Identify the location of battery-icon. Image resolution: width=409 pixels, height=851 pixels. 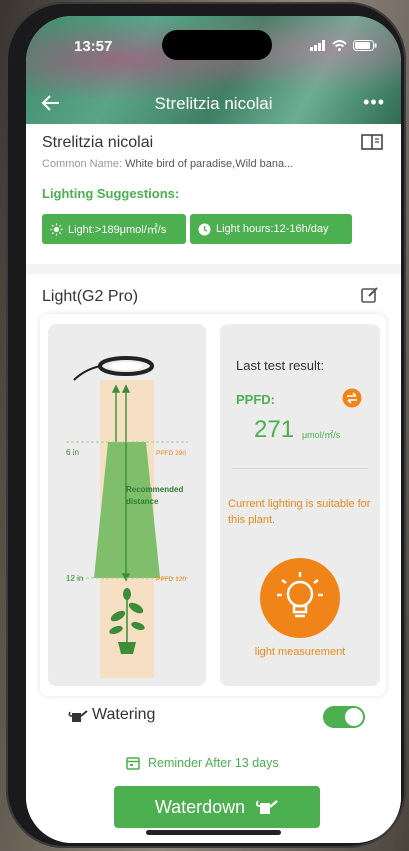
(365, 45).